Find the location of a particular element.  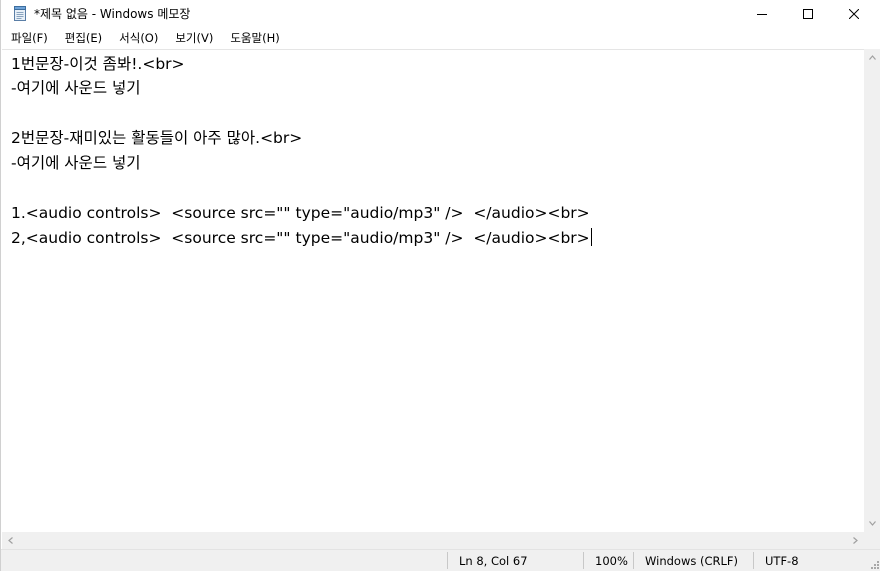

vertical-scrollbar is located at coordinates (872, 290).